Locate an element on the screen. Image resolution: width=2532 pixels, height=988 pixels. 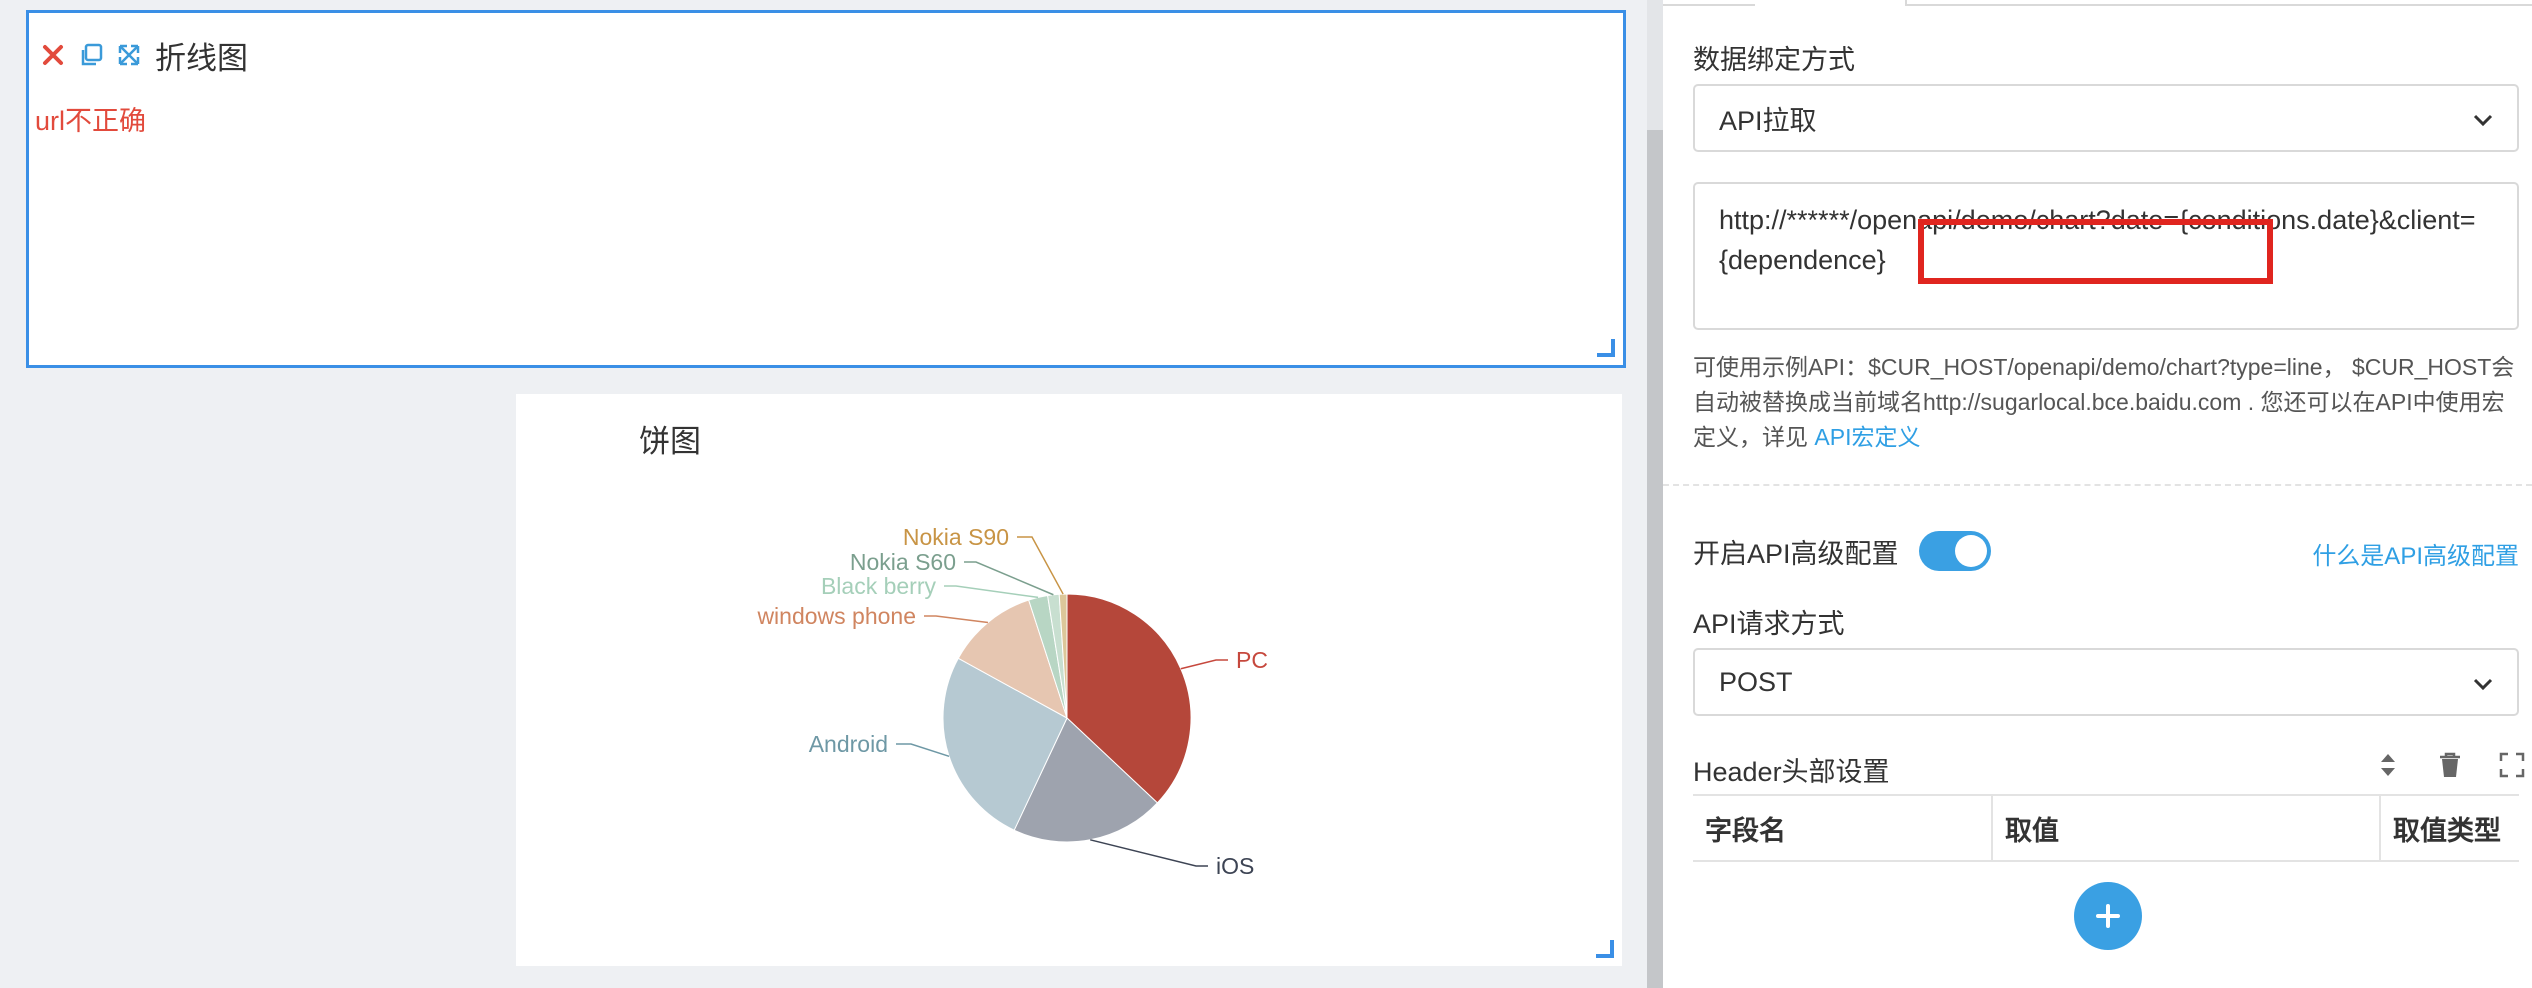
widget-toolbar: 折线图 is located at coordinates (143, 56).